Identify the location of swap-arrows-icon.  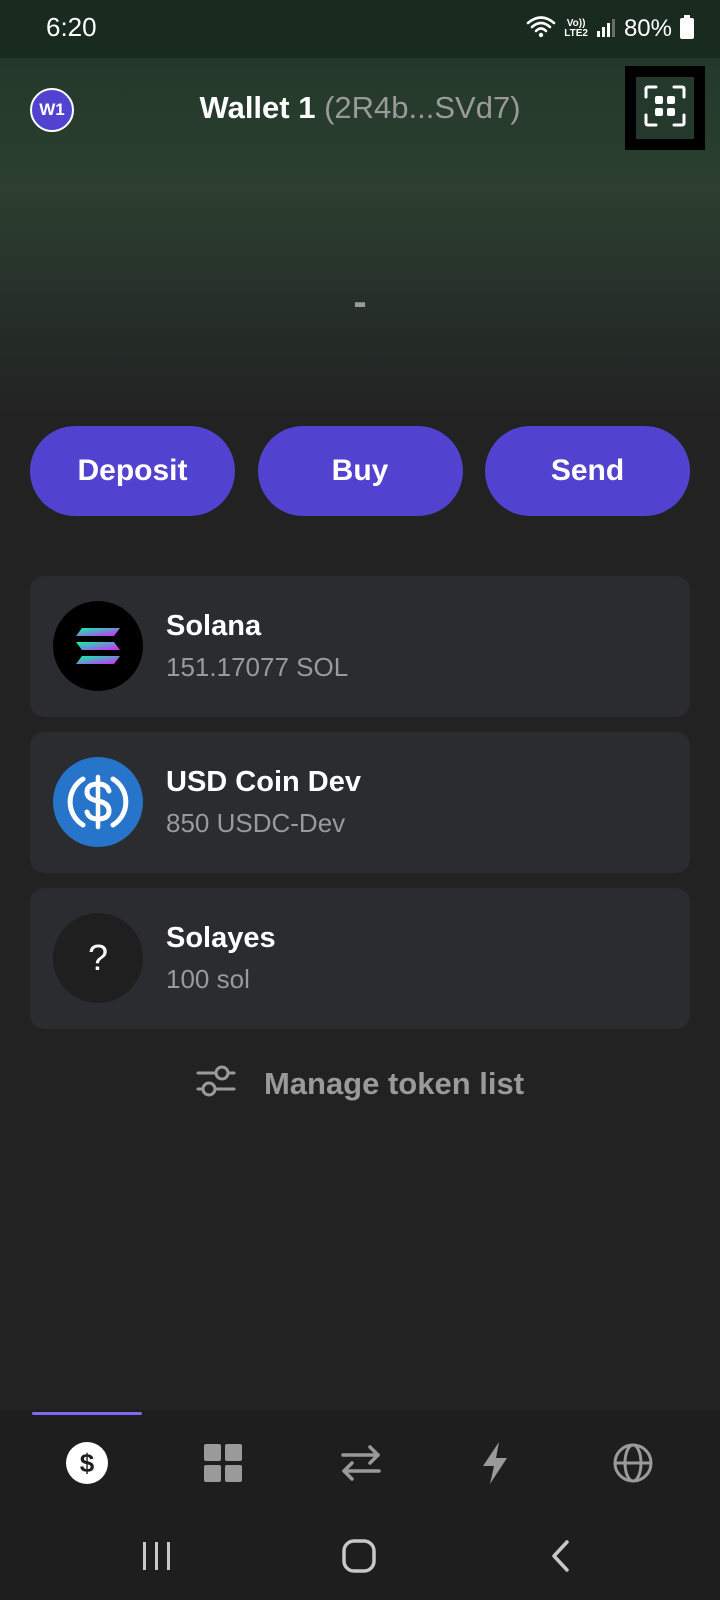
(361, 1465).